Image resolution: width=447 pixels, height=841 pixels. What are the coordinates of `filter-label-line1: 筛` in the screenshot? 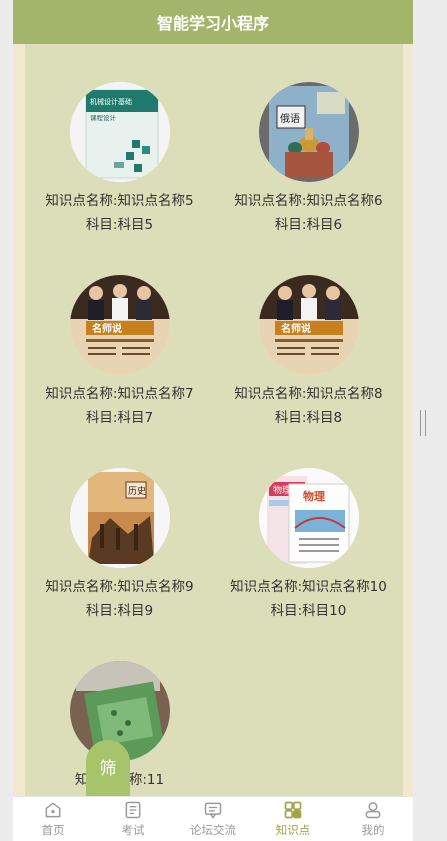 It's located at (108, 769).